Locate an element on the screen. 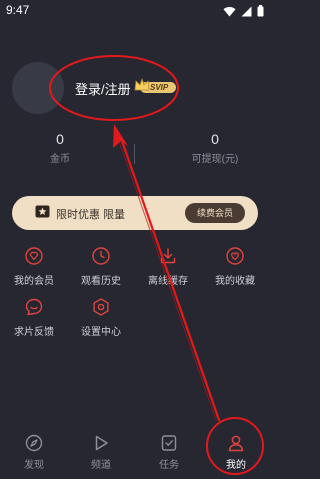  feature-label: 求片反馈 is located at coordinates (34, 332).